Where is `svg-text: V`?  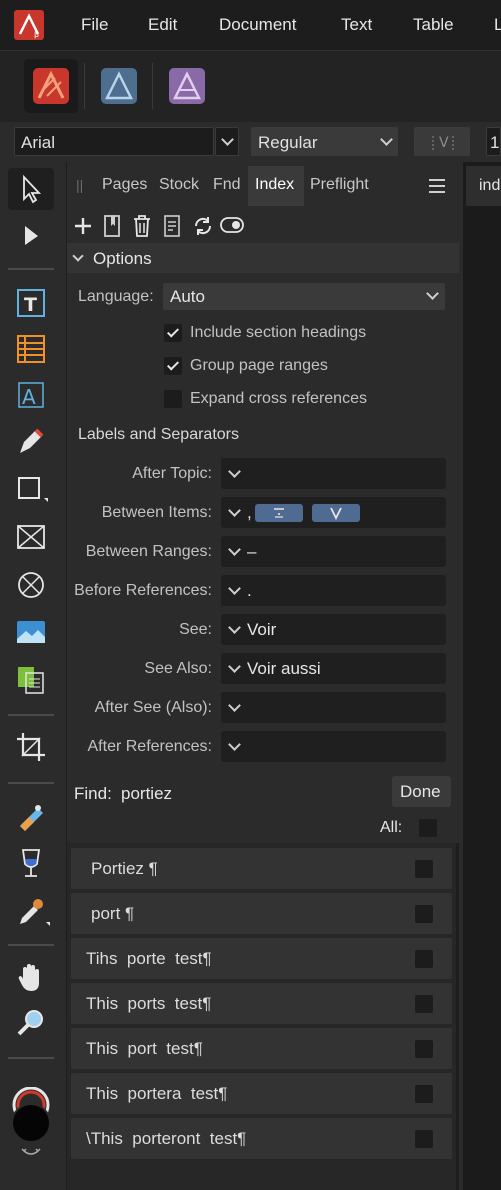
svg-text: V is located at coordinates (444, 143).